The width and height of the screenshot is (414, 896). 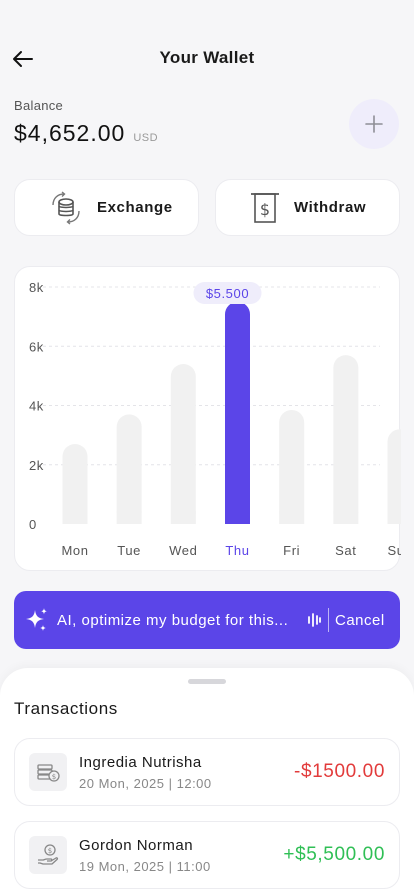 What do you see at coordinates (207, 57) in the screenshot?
I see `page-title: Your Wallet` at bounding box center [207, 57].